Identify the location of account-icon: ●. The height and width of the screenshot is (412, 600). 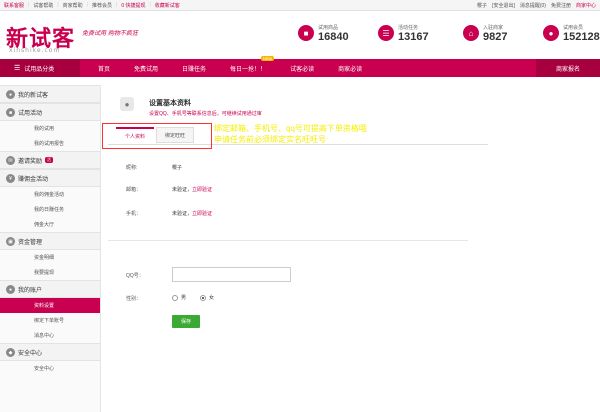
(10, 289).